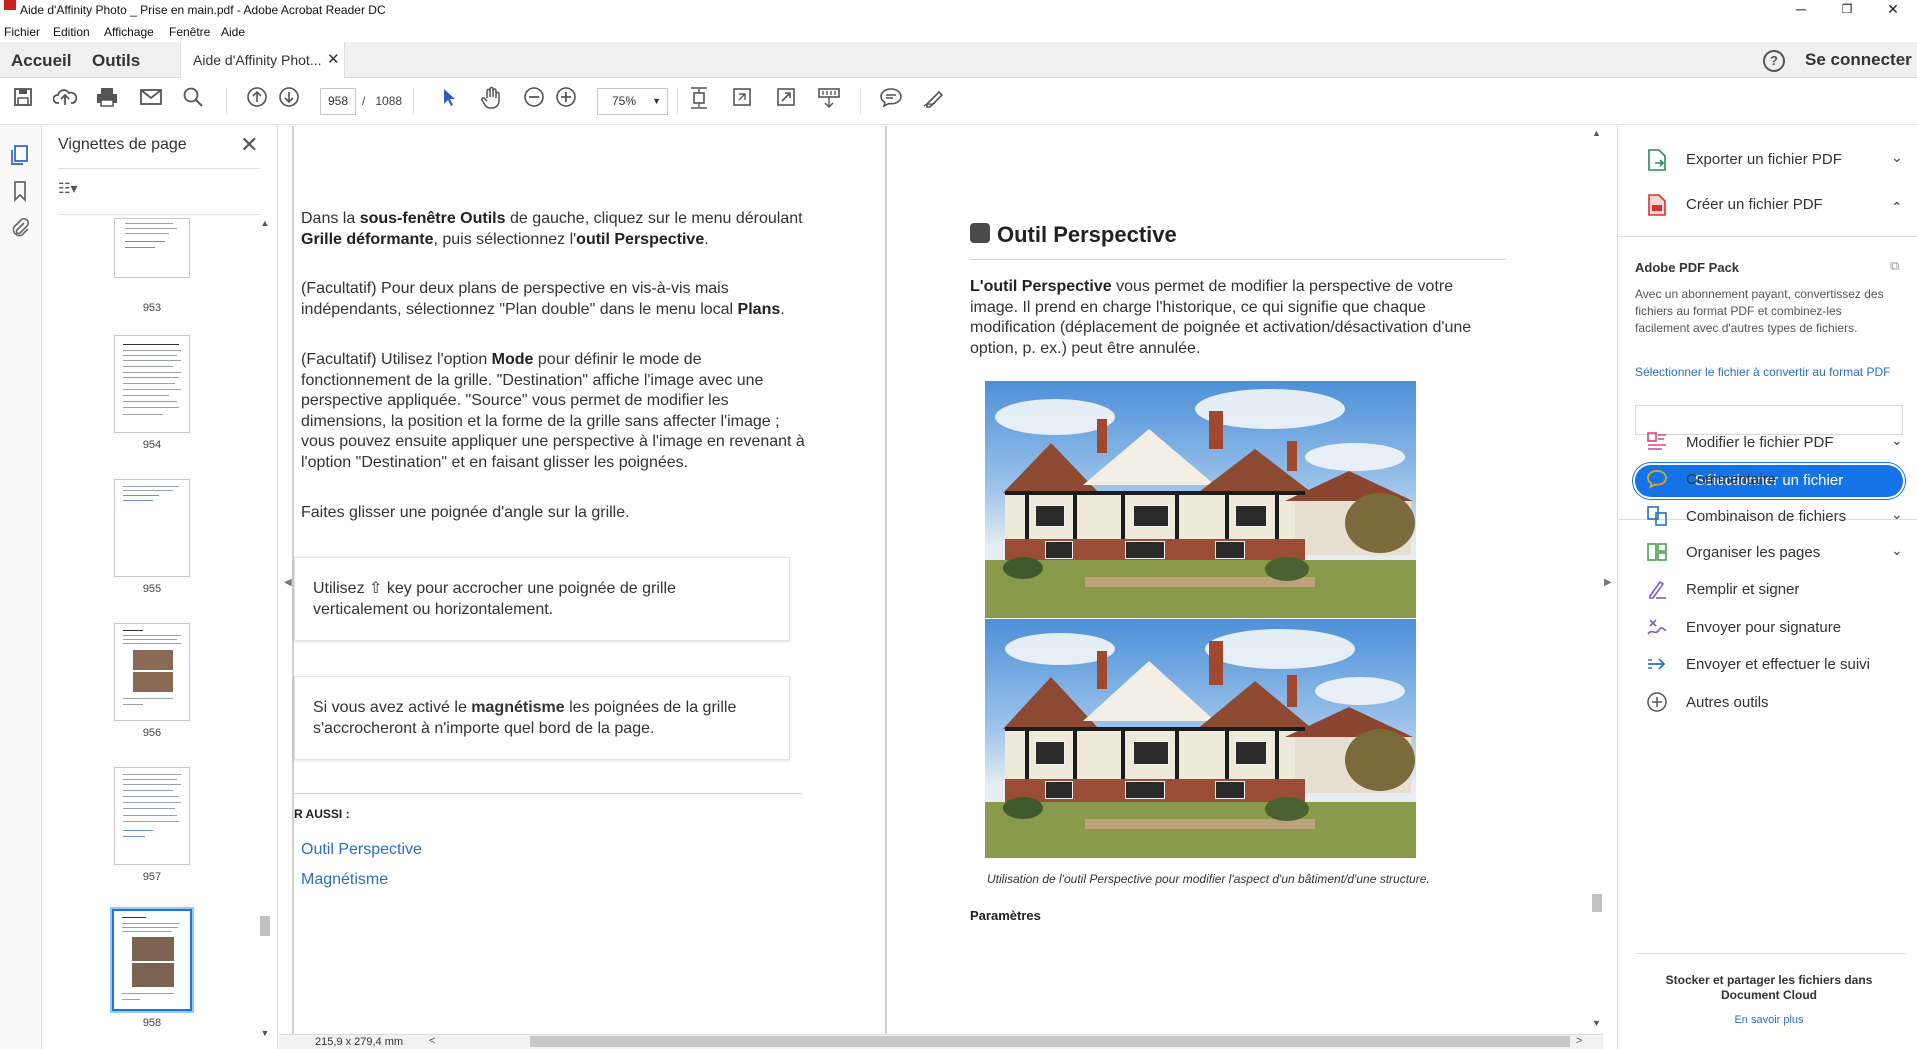 This screenshot has width=1917, height=1049. Describe the element at coordinates (289, 101) in the screenshot. I see `next-page-icon` at that location.